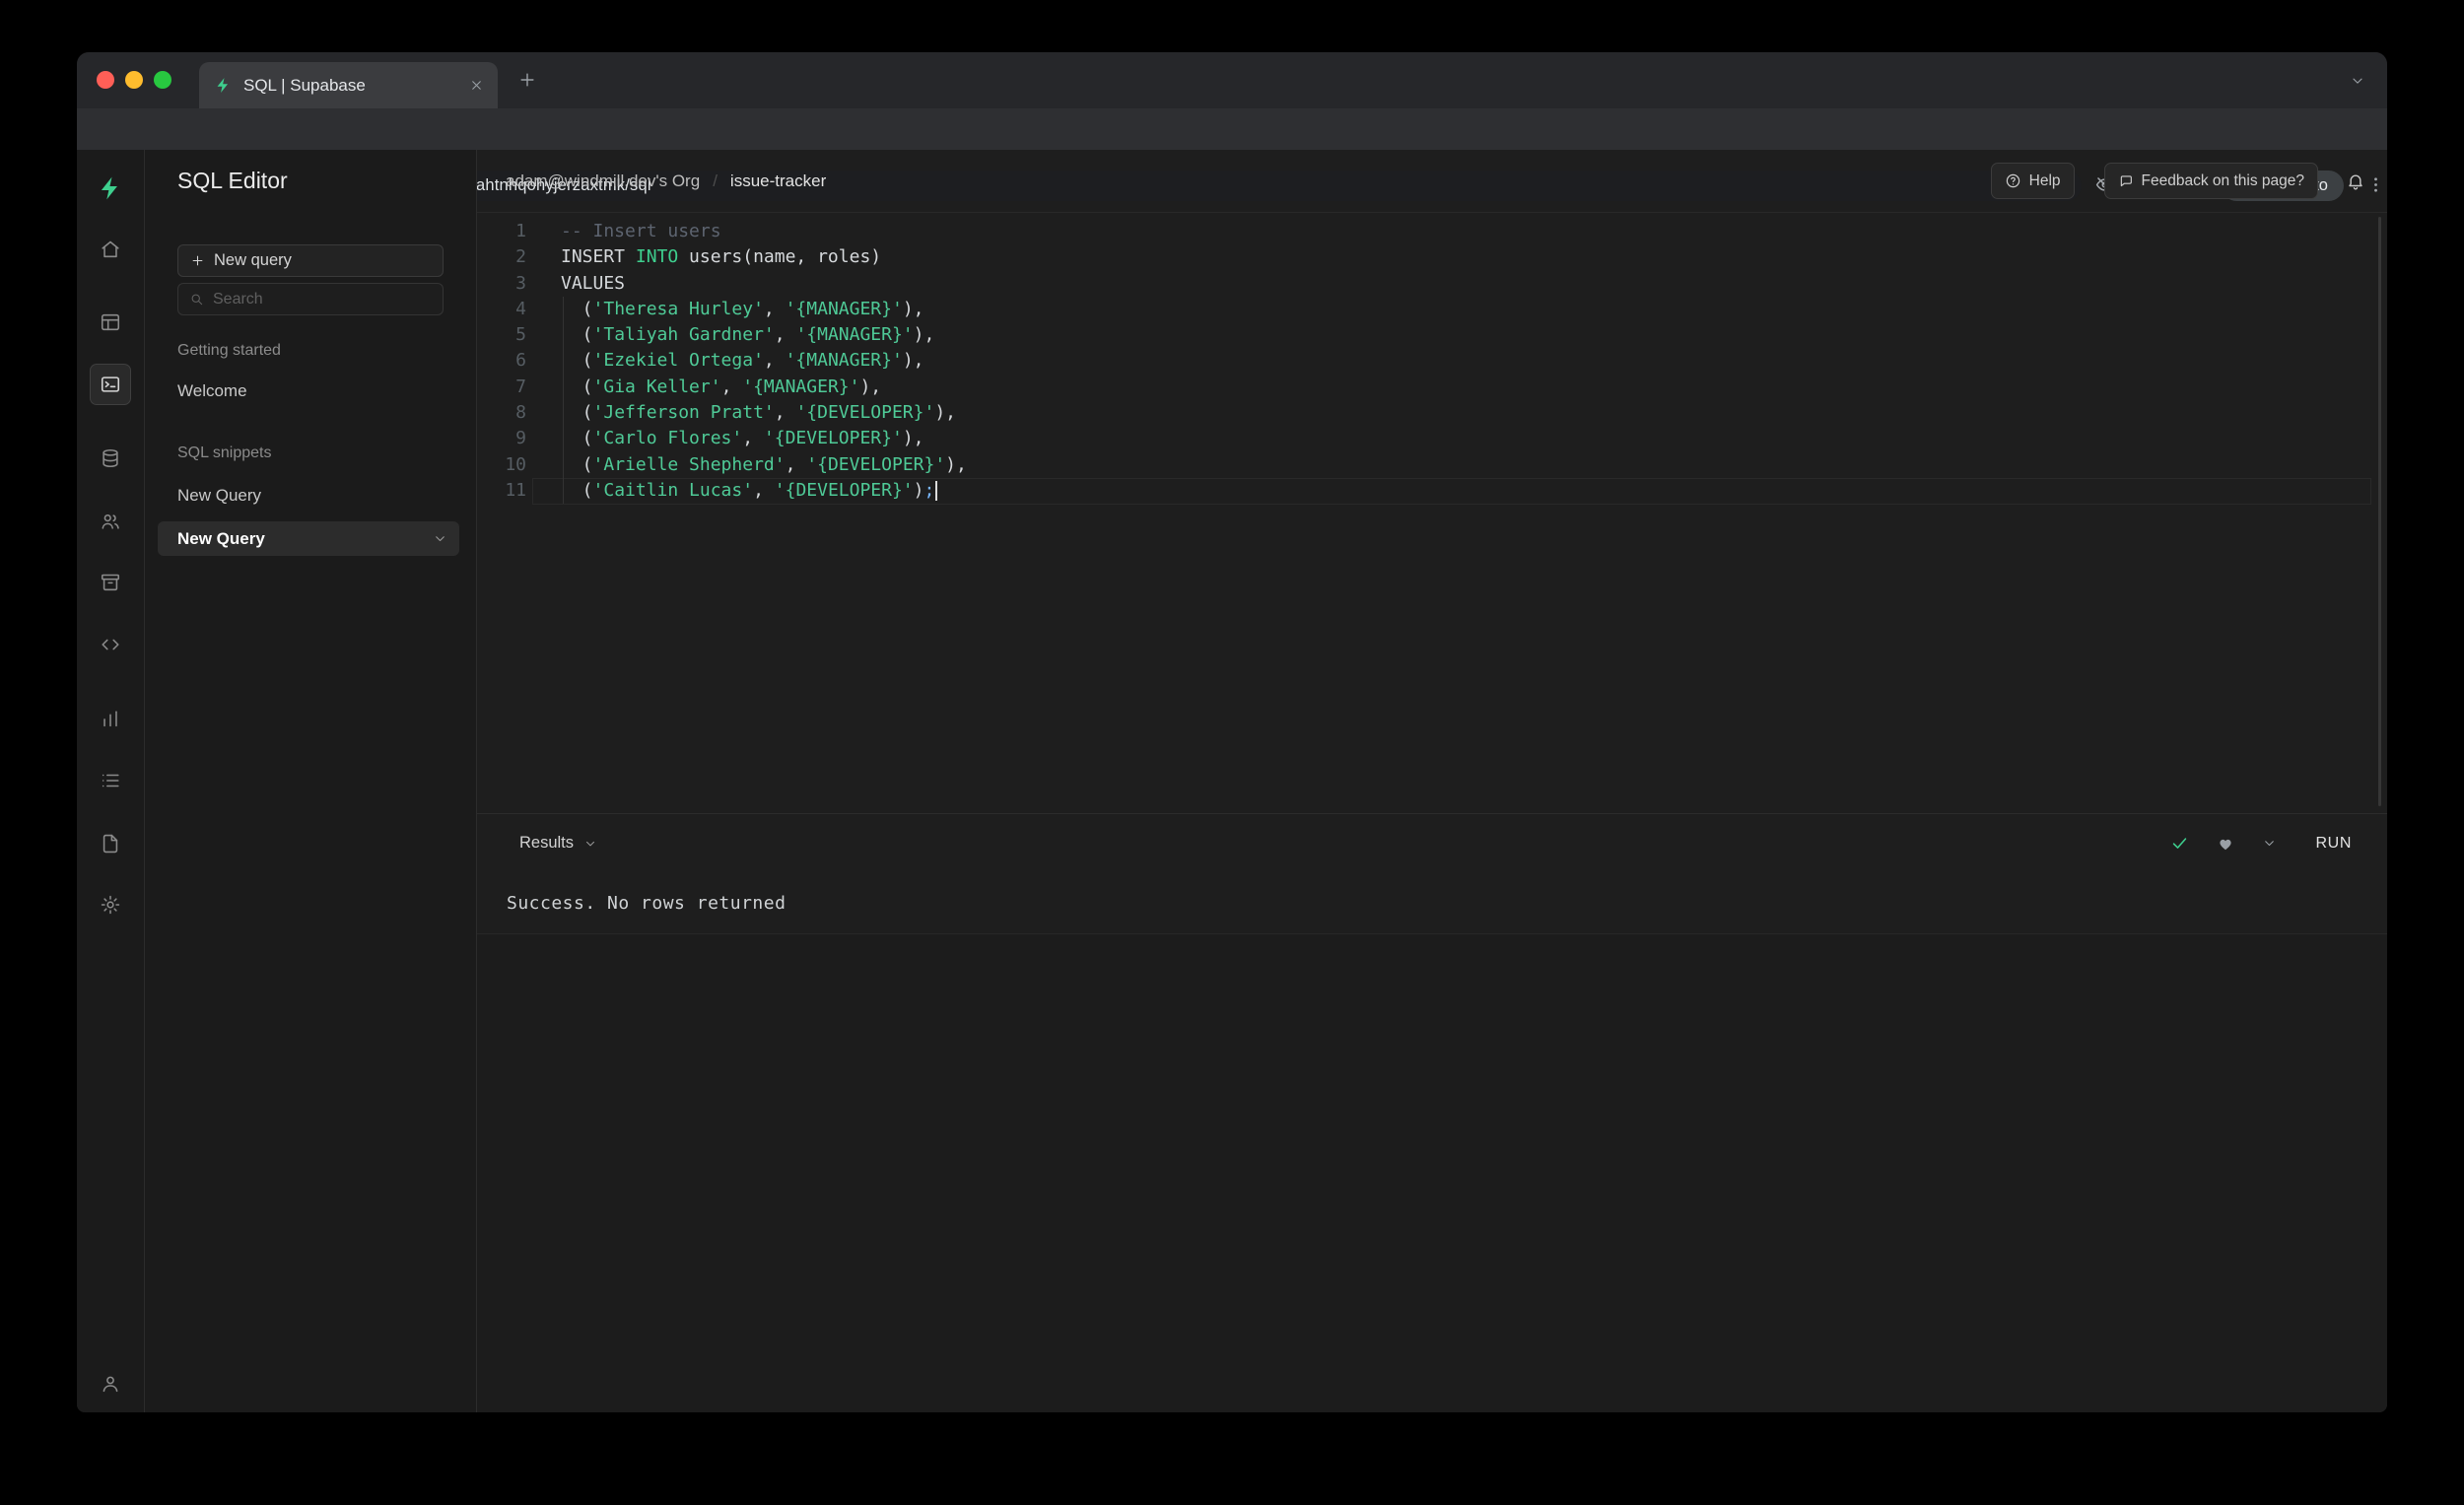 Image resolution: width=2464 pixels, height=1505 pixels. What do you see at coordinates (520, 283) in the screenshot?
I see `line-number: 3` at bounding box center [520, 283].